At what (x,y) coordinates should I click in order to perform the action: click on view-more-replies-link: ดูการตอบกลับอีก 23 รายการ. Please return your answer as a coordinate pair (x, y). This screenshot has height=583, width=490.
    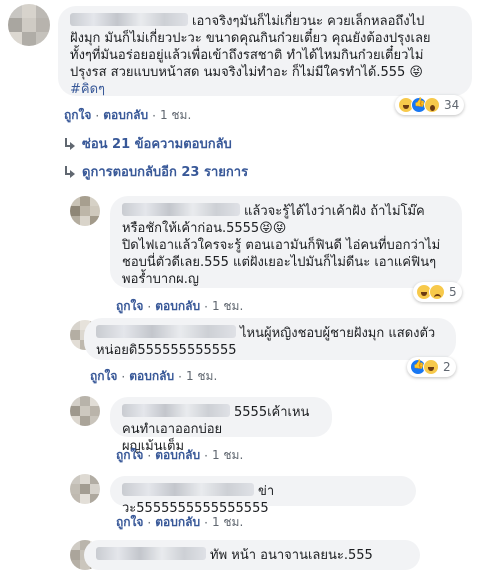
    Looking at the image, I should click on (156, 171).